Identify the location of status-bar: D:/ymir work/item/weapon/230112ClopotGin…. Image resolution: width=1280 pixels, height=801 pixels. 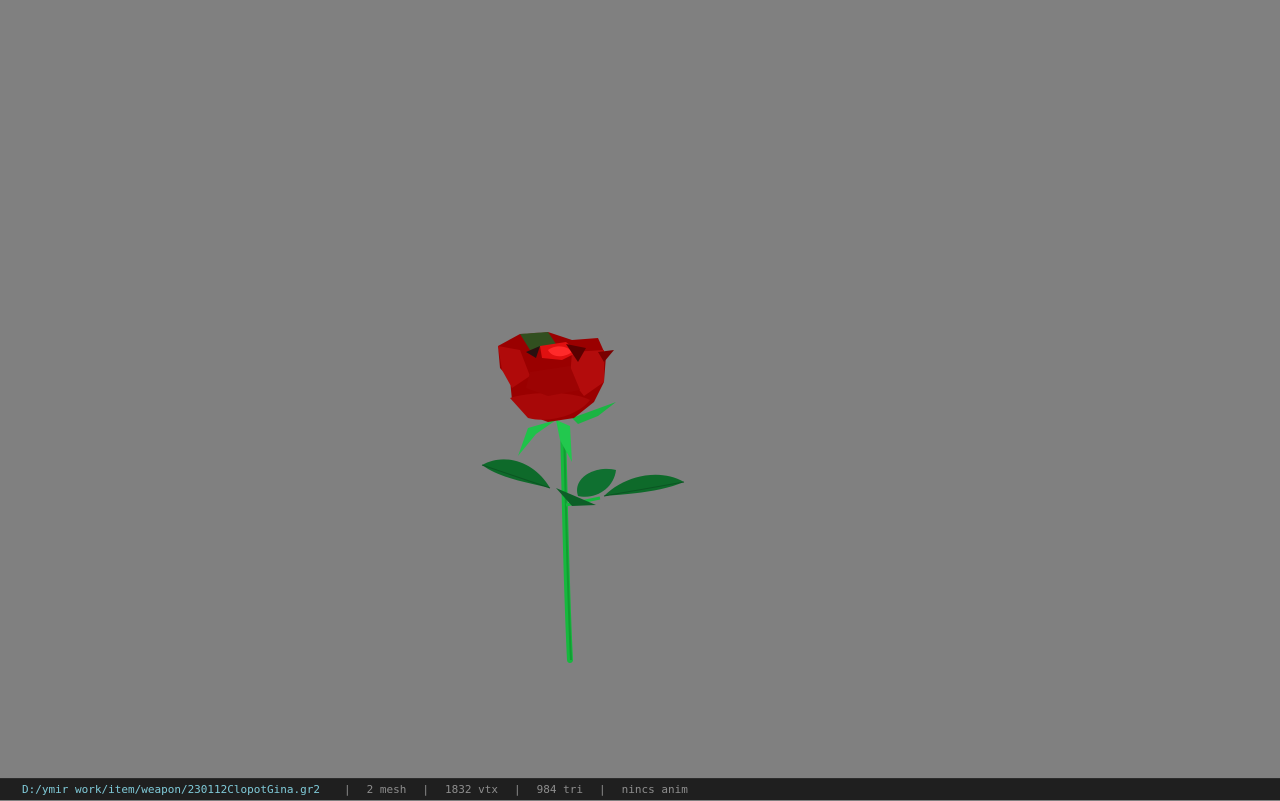
(640, 789).